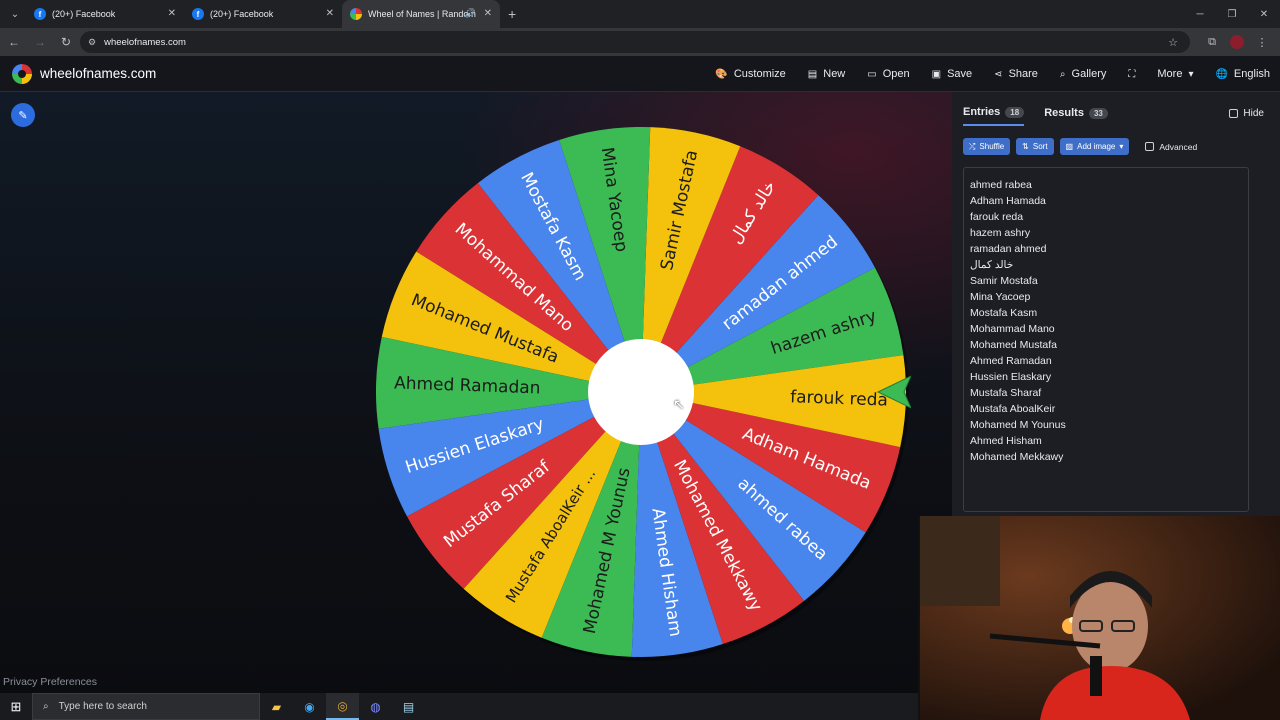 The height and width of the screenshot is (720, 1280). Describe the element at coordinates (1262, 42) in the screenshot. I see `kebab-menu-icon: ⋮` at that location.